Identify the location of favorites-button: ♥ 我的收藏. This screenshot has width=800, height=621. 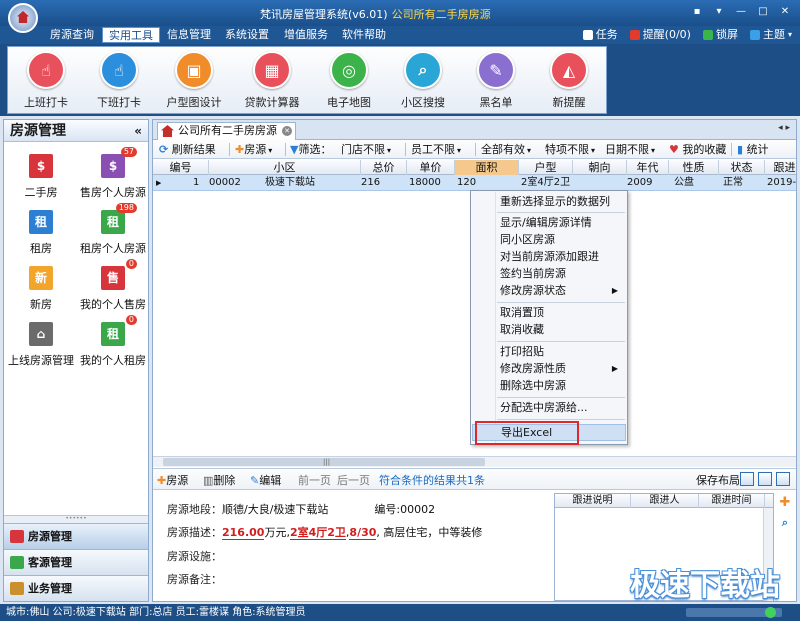
(697, 149).